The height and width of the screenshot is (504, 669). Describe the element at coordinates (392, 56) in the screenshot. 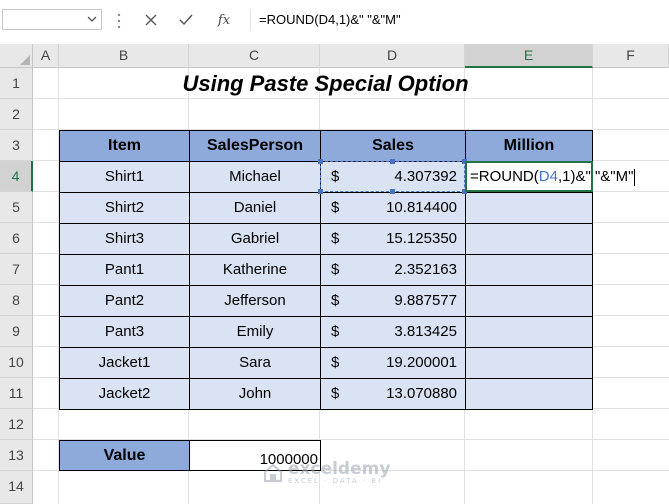

I see `column-header-d: D` at that location.